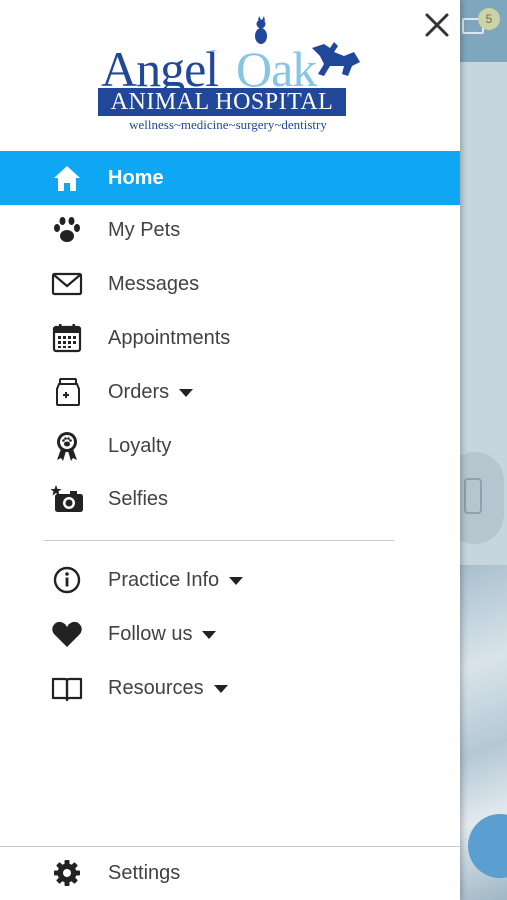  Describe the element at coordinates (67, 284) in the screenshot. I see `envelope-icon` at that location.